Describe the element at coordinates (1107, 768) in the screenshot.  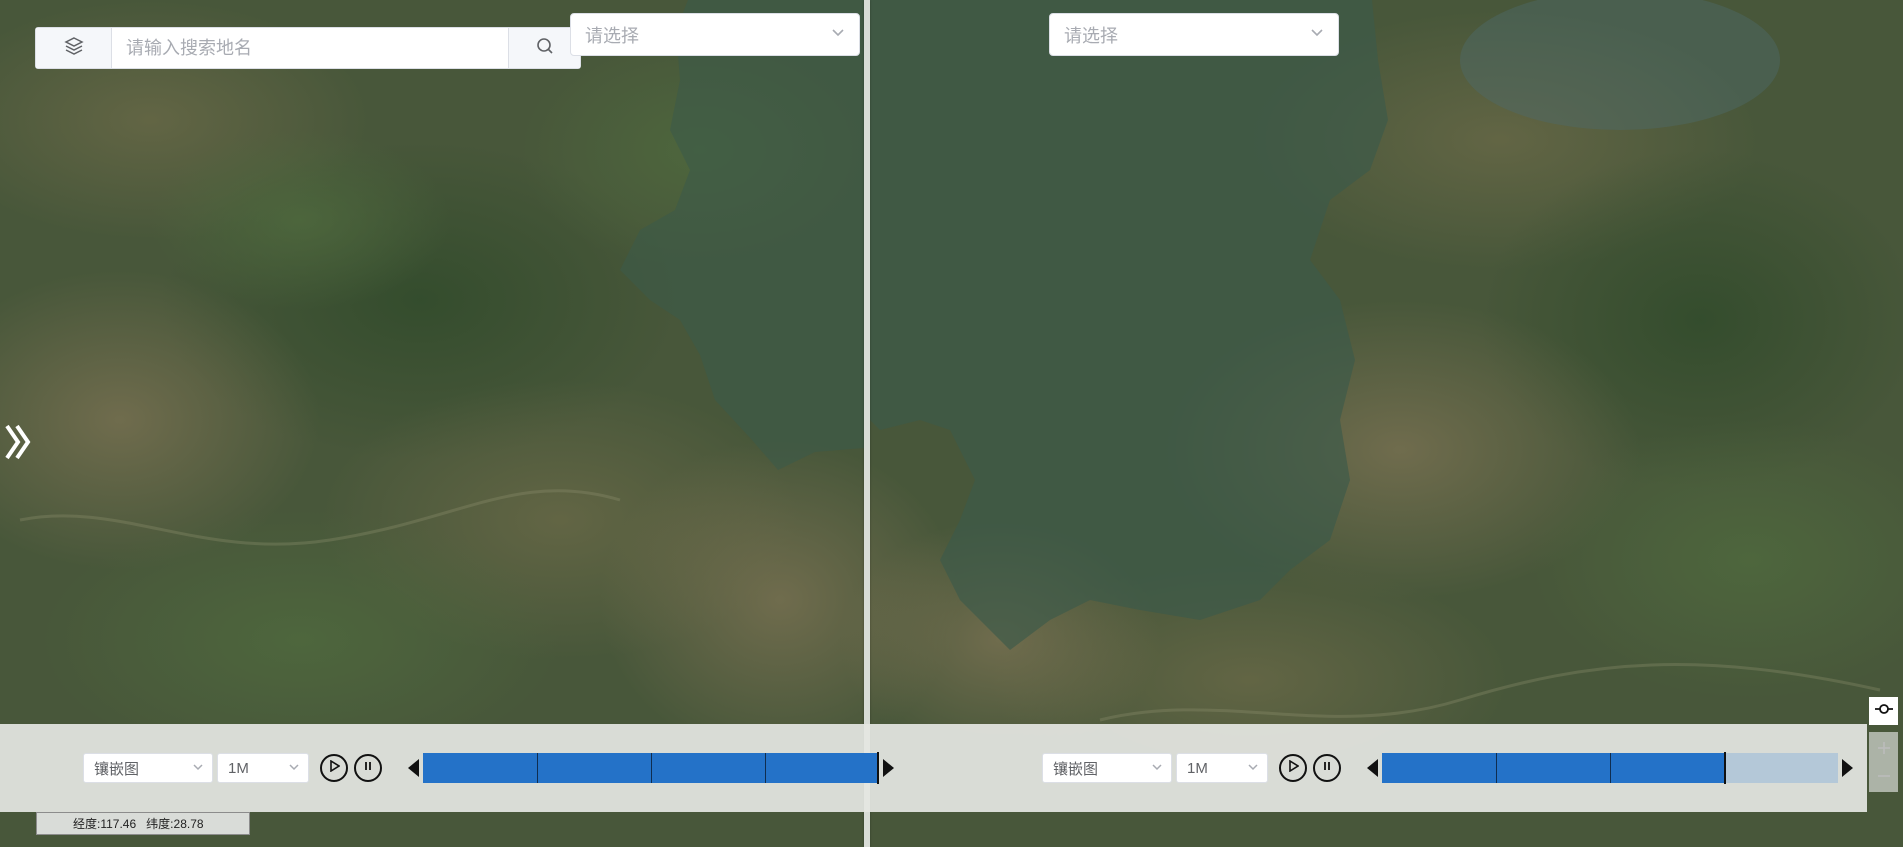
I see `right-layer-type-select: 镶嵌图` at that location.